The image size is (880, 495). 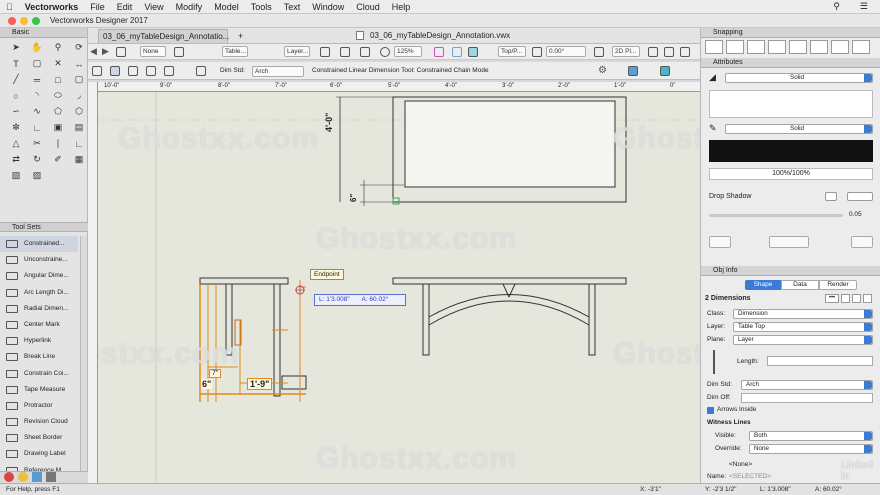 What do you see at coordinates (58, 127) in the screenshot?
I see `clip-tool-icon: ▣` at bounding box center [58, 127].